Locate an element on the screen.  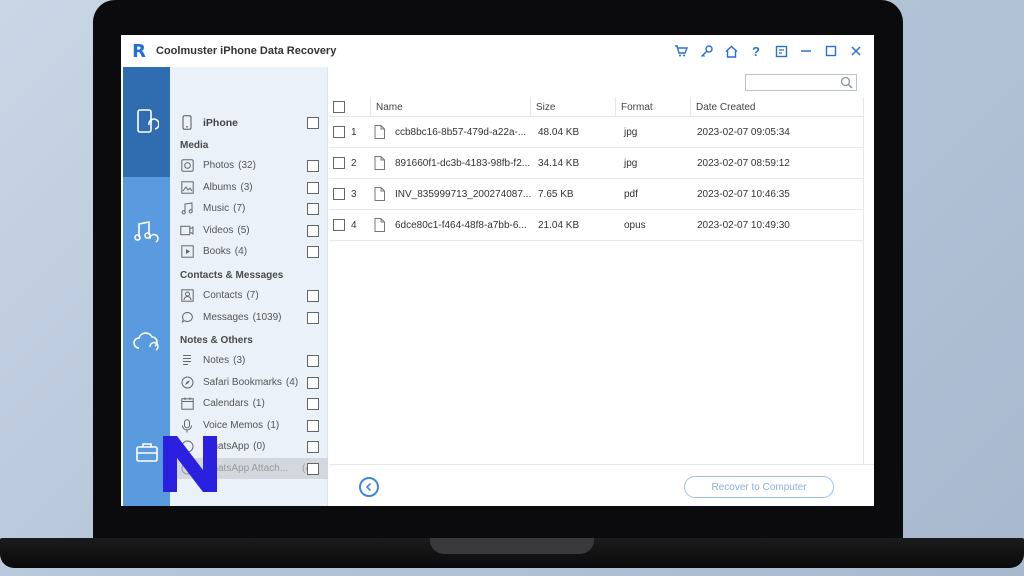
column-name: Name is located at coordinates (389, 107).